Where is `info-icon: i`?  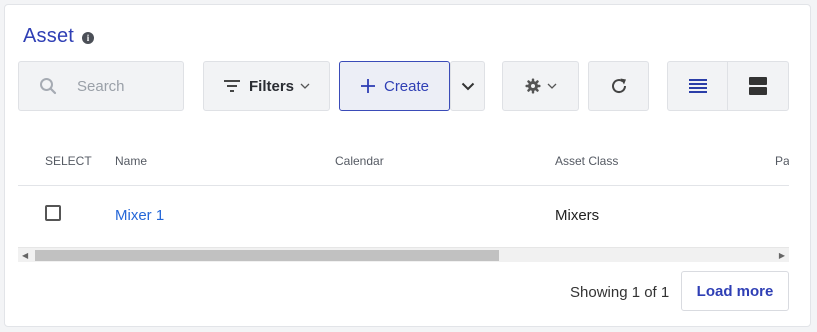
info-icon: i is located at coordinates (88, 37).